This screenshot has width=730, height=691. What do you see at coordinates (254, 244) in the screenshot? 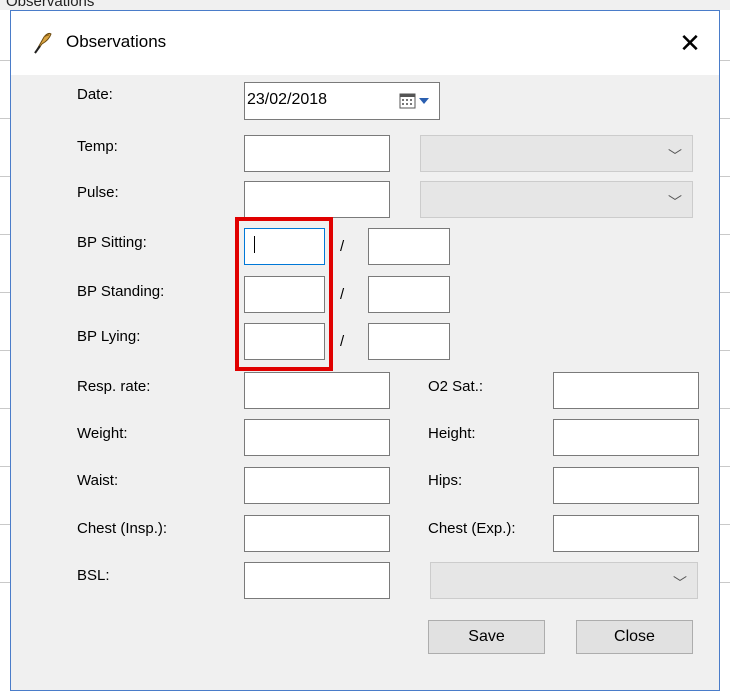
I see `text-cursor` at bounding box center [254, 244].